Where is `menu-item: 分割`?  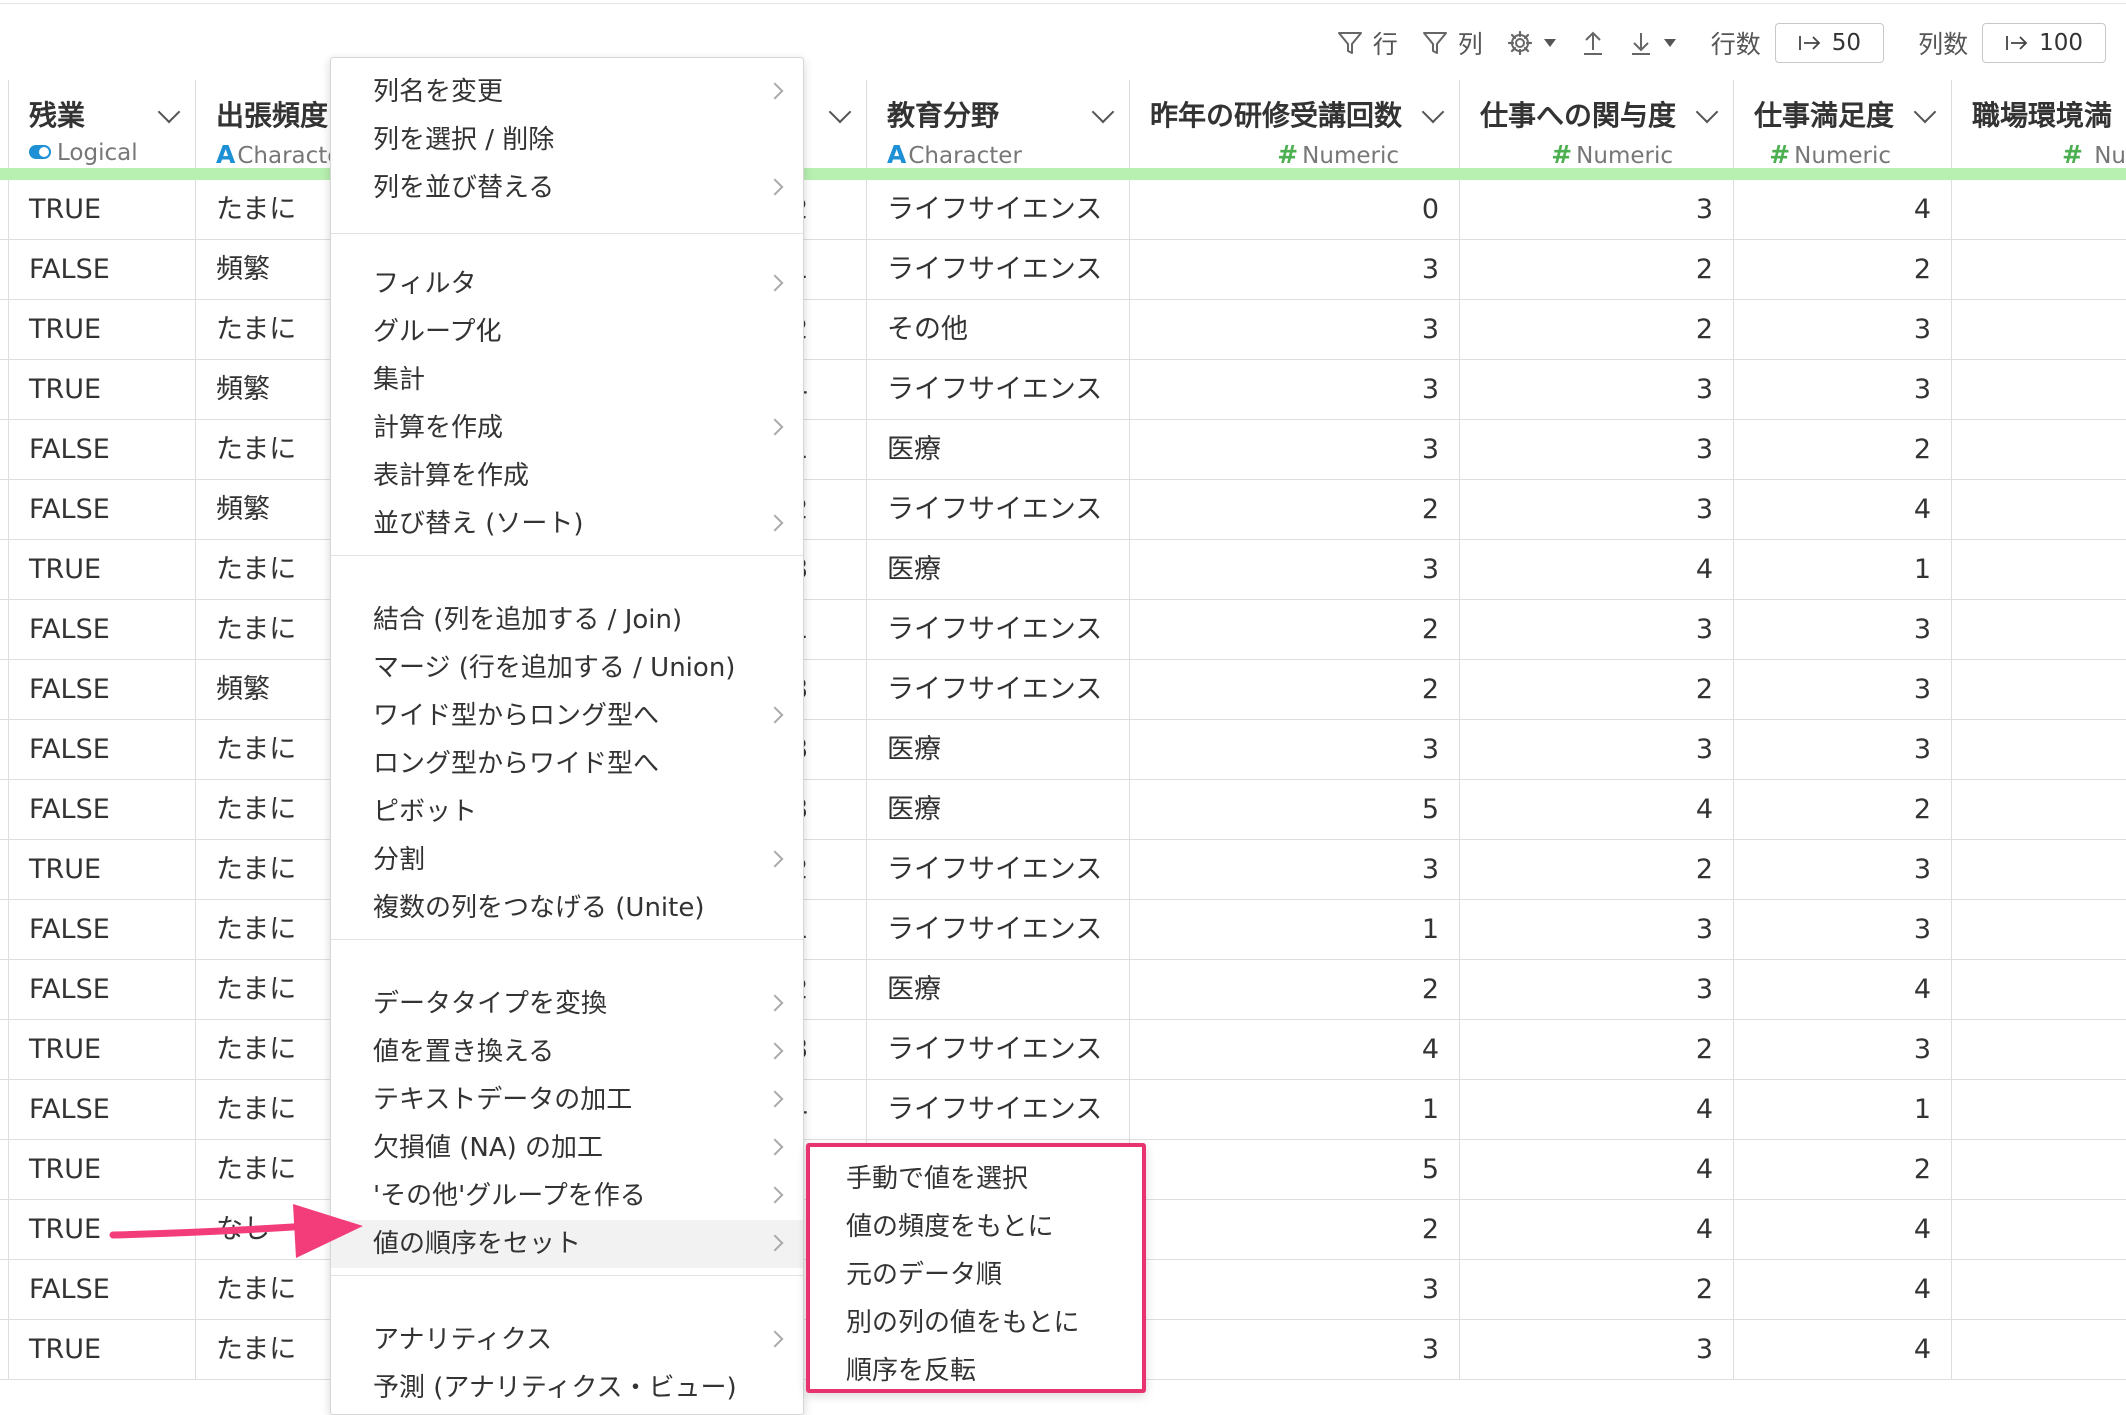
menu-item: 分割 is located at coordinates (567, 860).